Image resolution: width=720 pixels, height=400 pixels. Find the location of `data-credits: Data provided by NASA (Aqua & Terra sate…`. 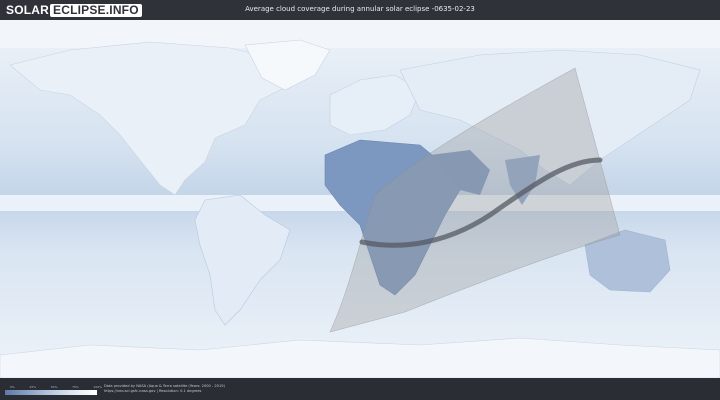

data-credits: Data provided by NASA (Aqua & Terra sate… is located at coordinates (164, 389).